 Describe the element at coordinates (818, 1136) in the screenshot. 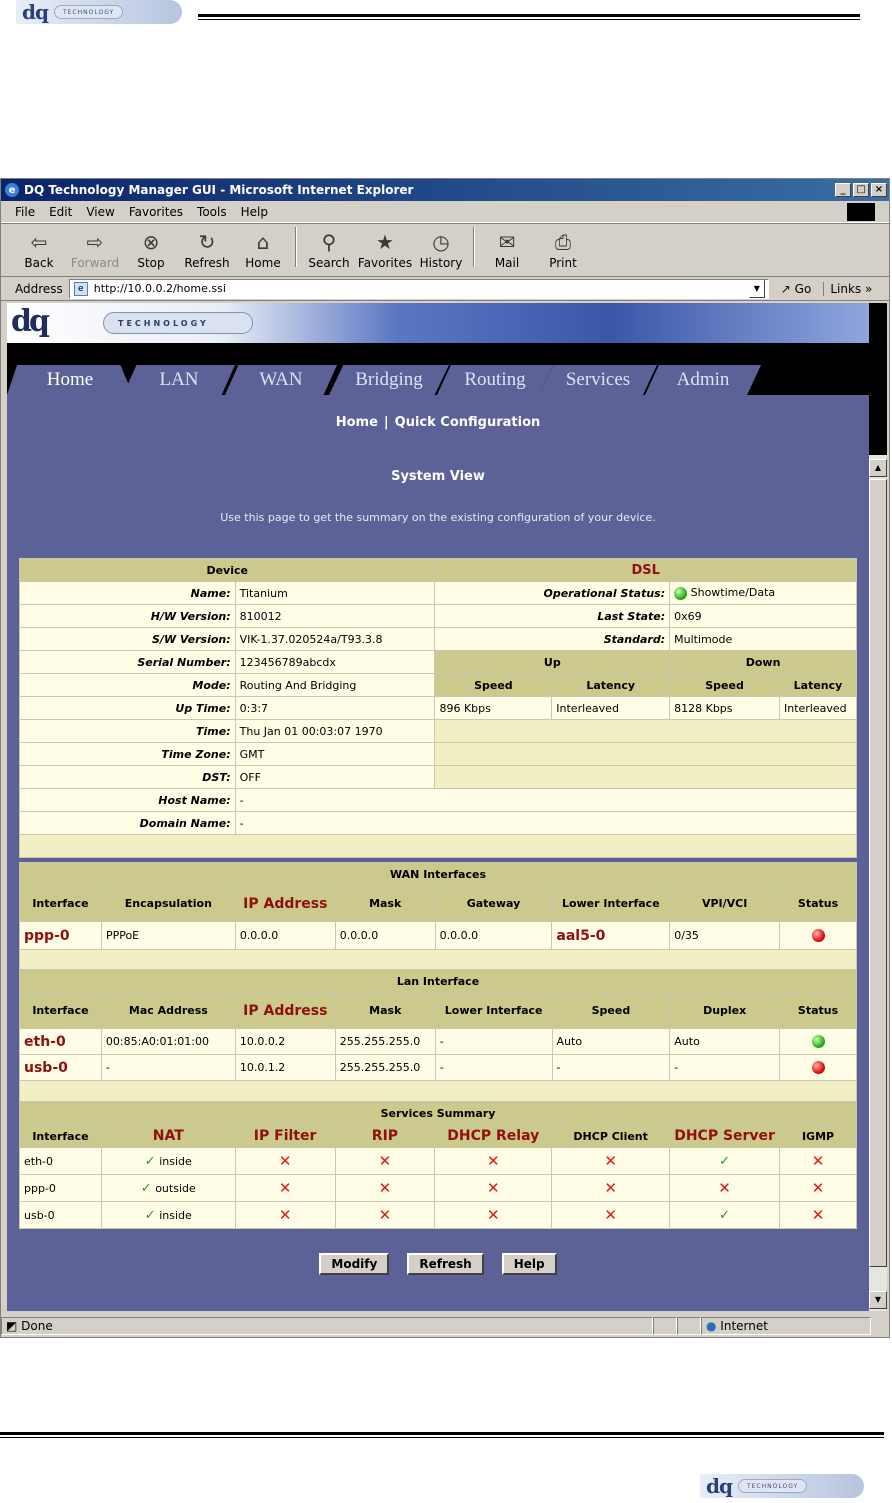

I see `services-col-header: IGMP` at that location.